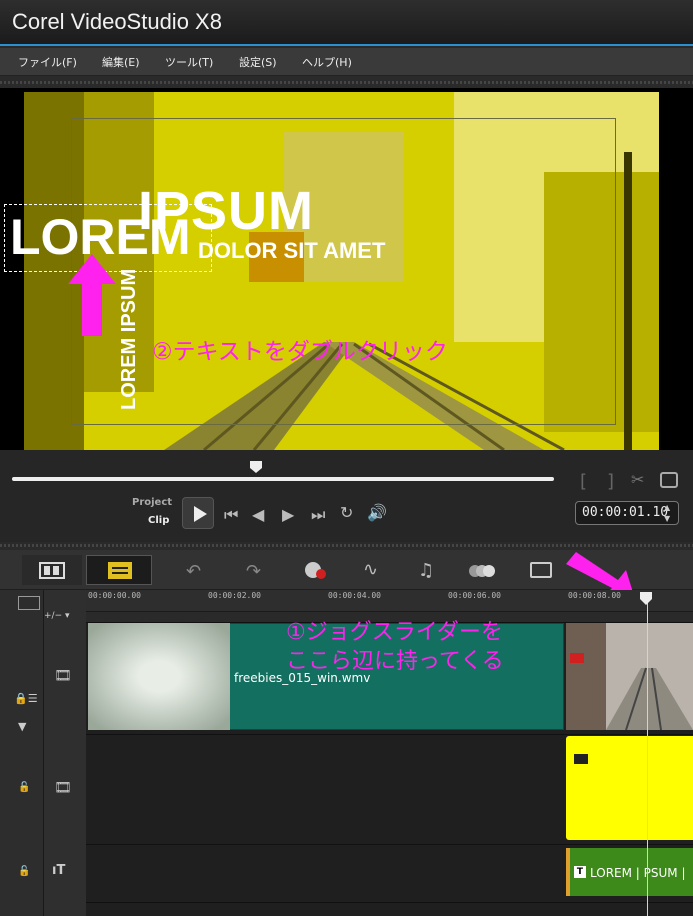 The height and width of the screenshot is (916, 693). I want to click on filmstrip-icon, so click(52, 570).